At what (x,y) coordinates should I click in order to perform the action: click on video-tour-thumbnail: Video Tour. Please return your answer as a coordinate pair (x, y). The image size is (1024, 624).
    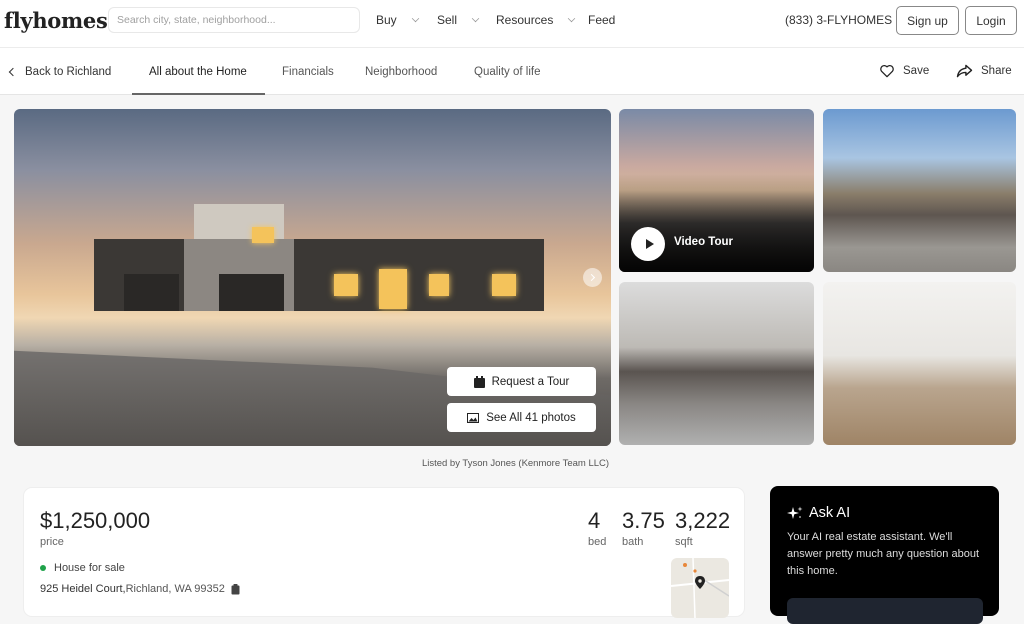
    Looking at the image, I should click on (716, 190).